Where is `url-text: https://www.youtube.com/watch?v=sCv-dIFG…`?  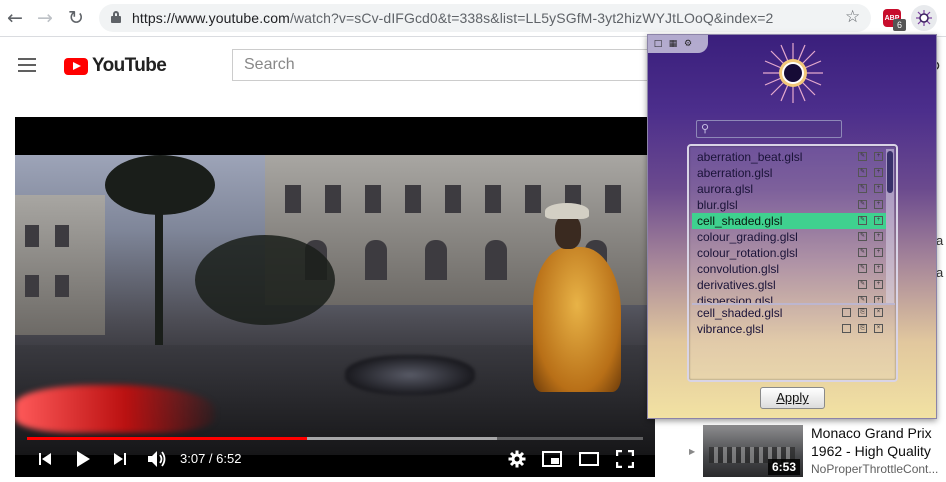
url-text: https://www.youtube.com/watch?v=sCv-dIFG… is located at coordinates (452, 18).